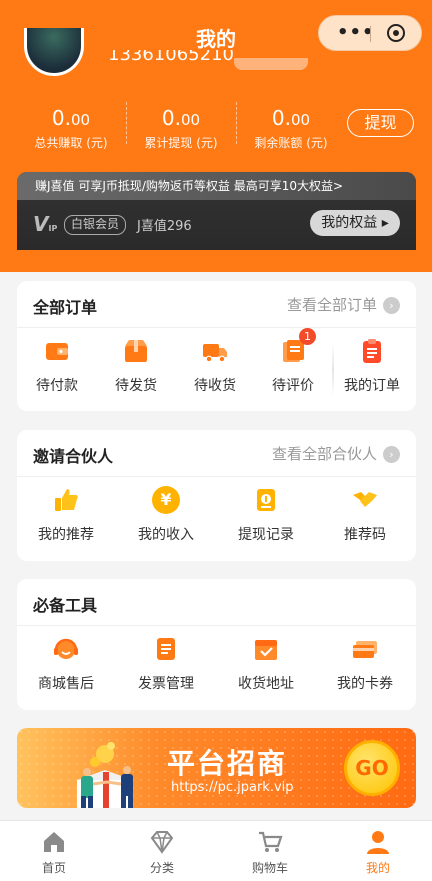  I want to click on partners-title: 邀请合伙人, so click(73, 456).